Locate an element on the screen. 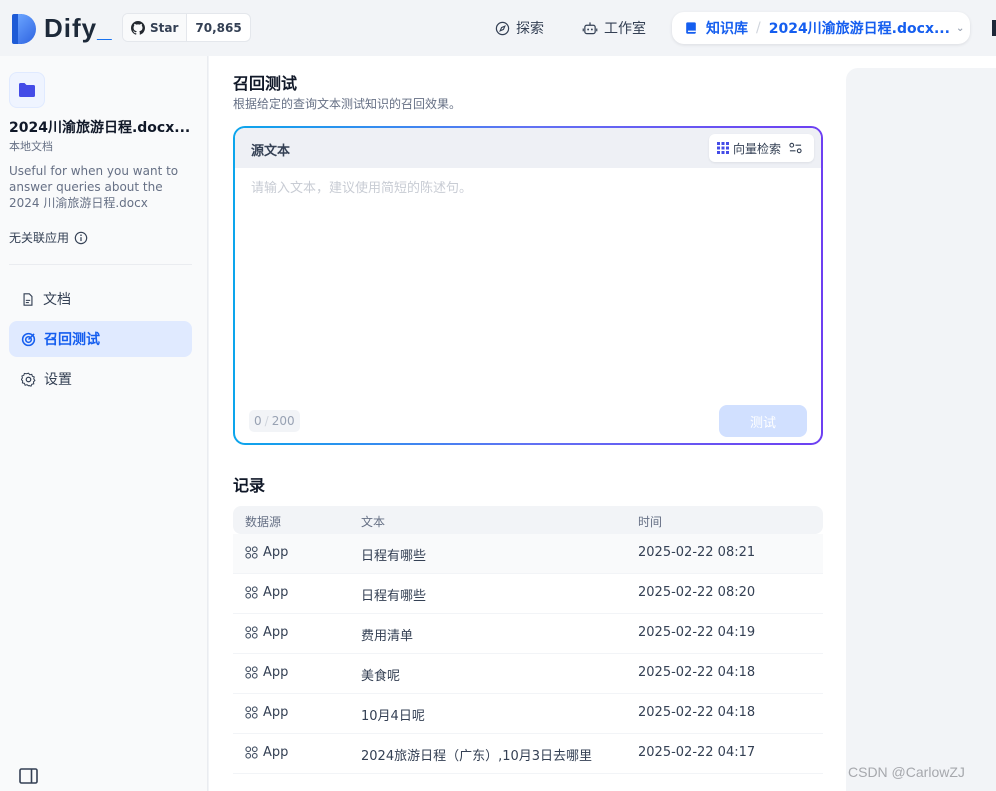 Image resolution: width=996 pixels, height=791 pixels. dify-logo: Dify_ is located at coordinates (62, 28).